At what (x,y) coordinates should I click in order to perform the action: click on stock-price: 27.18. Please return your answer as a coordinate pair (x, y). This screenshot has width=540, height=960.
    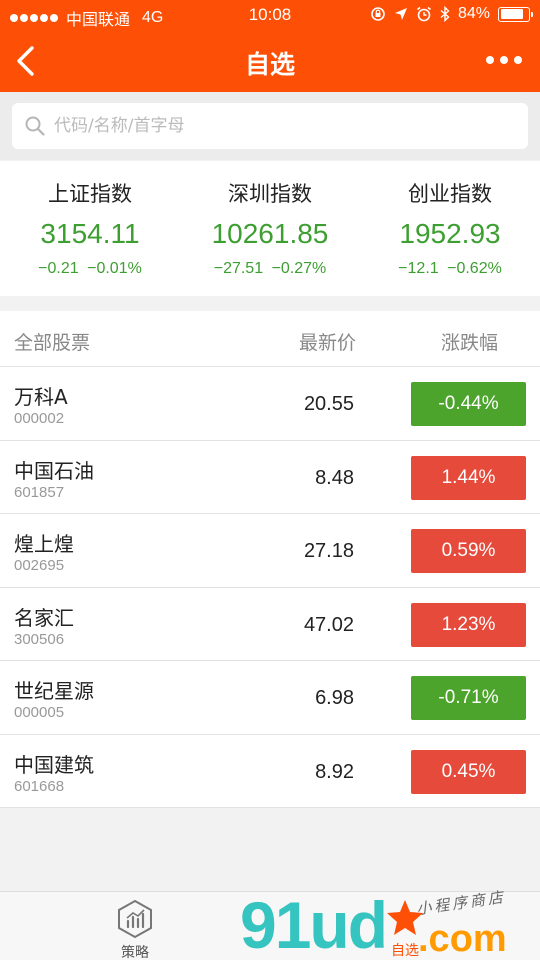
    Looking at the image, I should click on (328, 551).